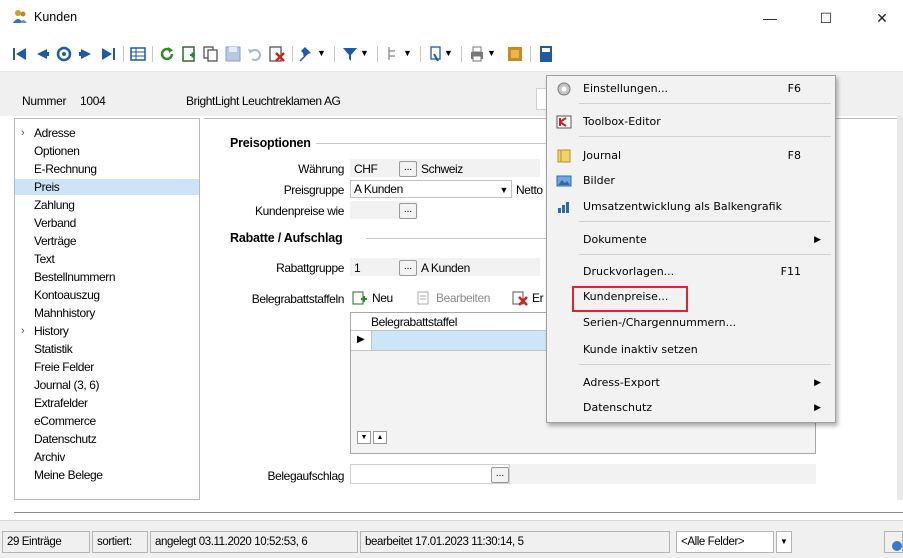  What do you see at coordinates (784, 542) in the screenshot?
I see `field-filter-dropdown-icon: ▼` at bounding box center [784, 542].